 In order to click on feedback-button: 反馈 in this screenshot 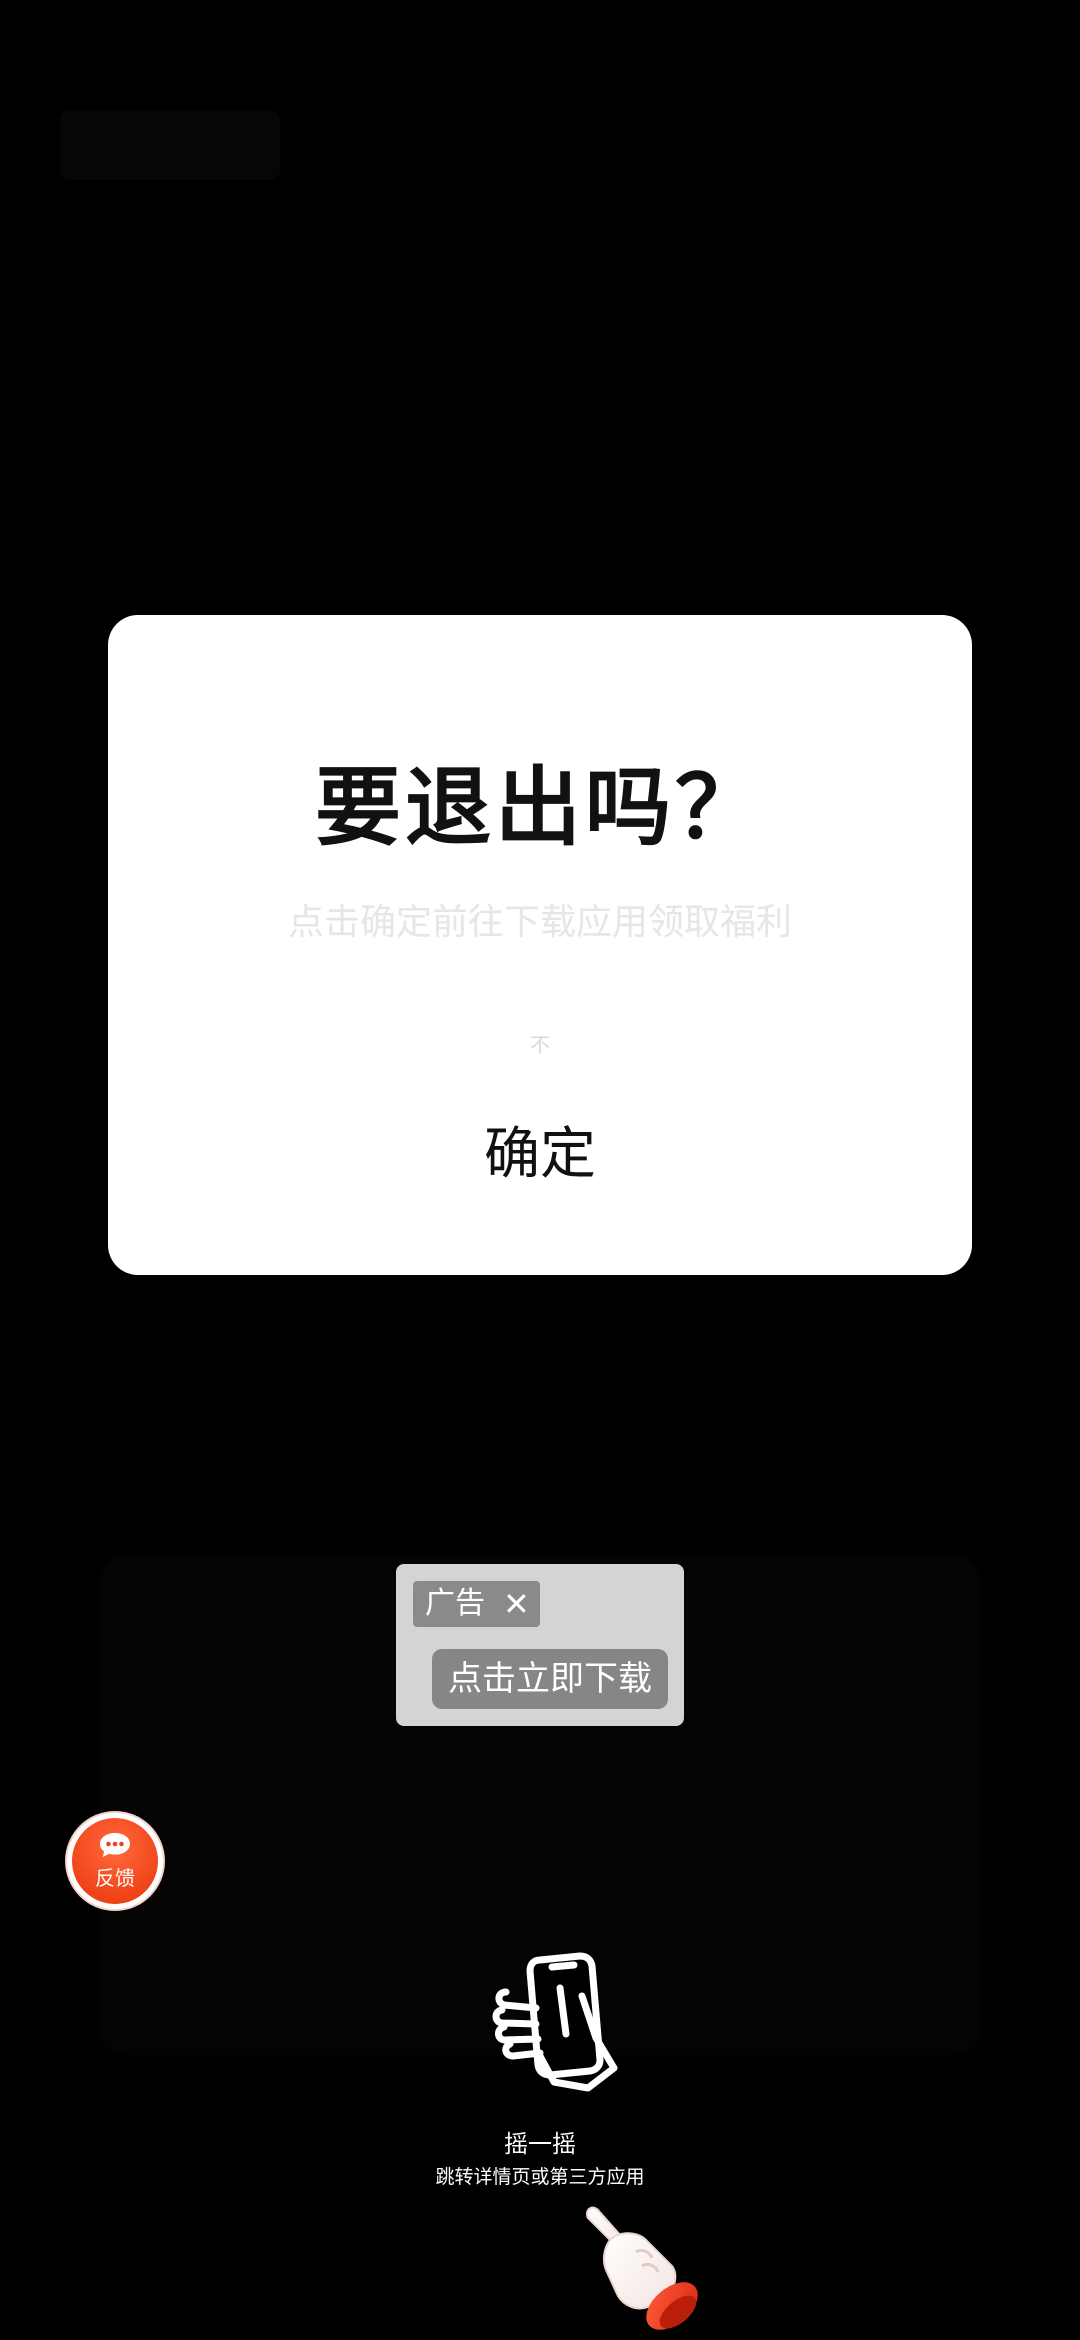, I will do `click(115, 1861)`.